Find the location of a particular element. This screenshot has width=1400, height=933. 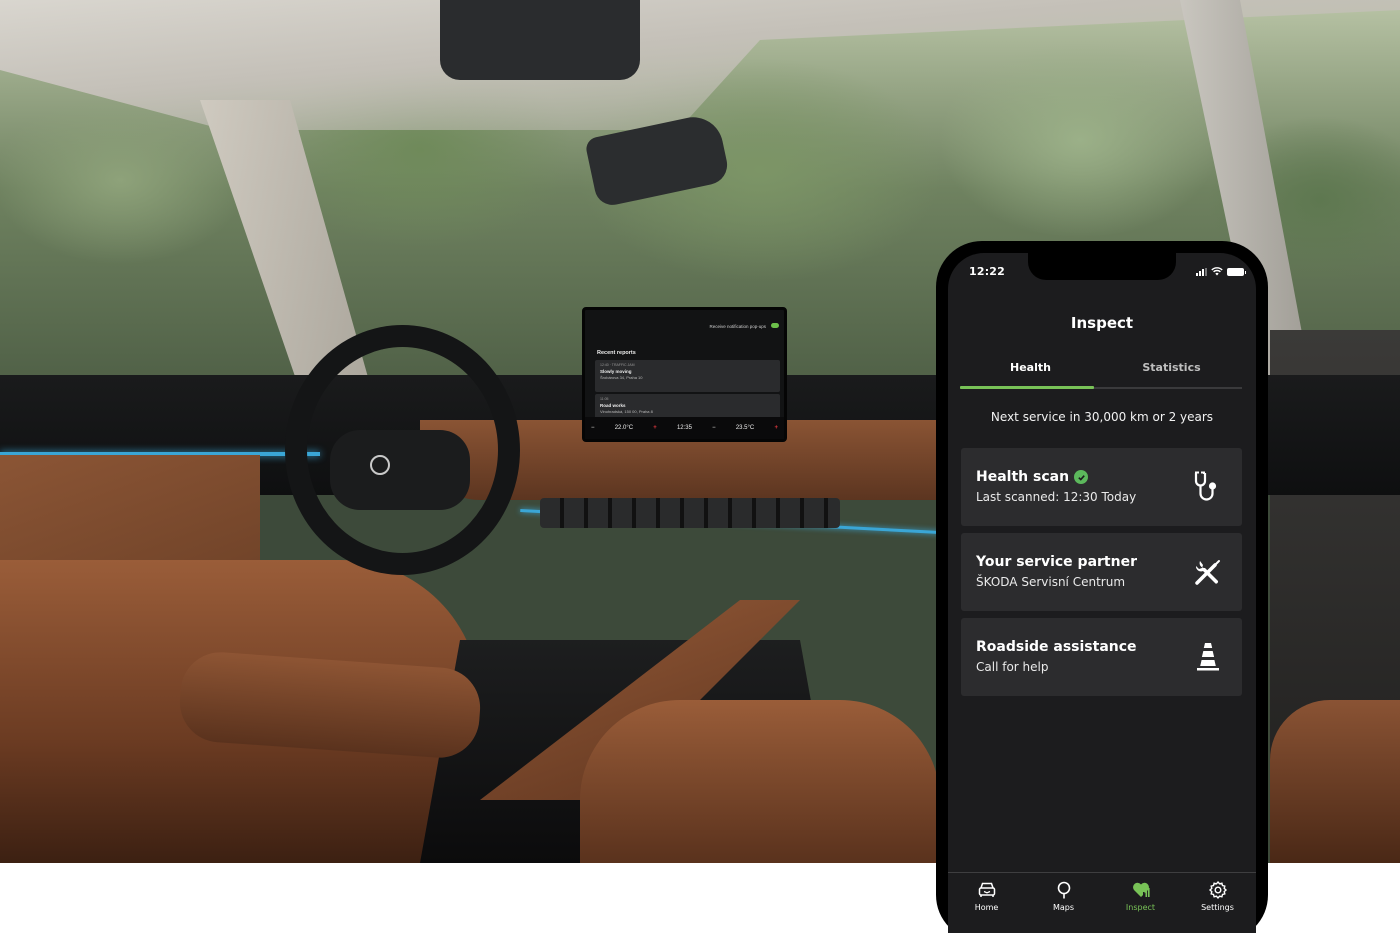

card-title-row: Roadside assistance is located at coordinates (1056, 647).